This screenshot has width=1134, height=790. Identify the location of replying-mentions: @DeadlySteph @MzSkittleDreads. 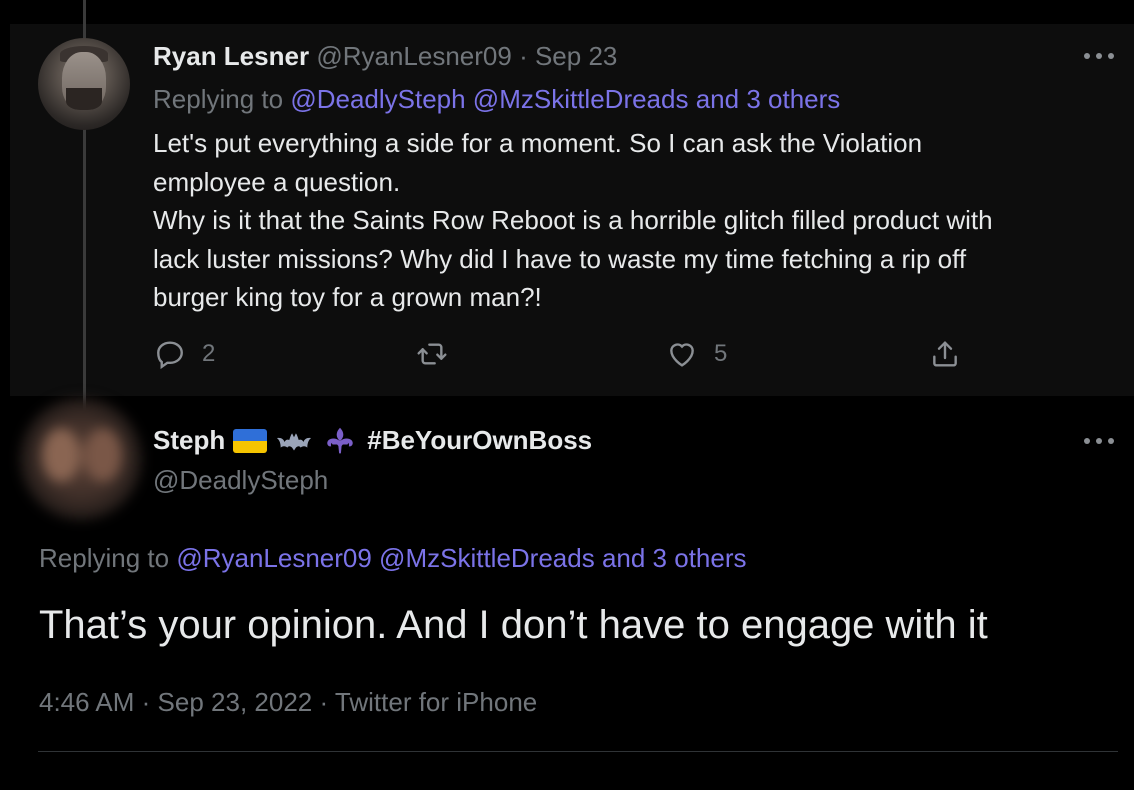
(489, 99).